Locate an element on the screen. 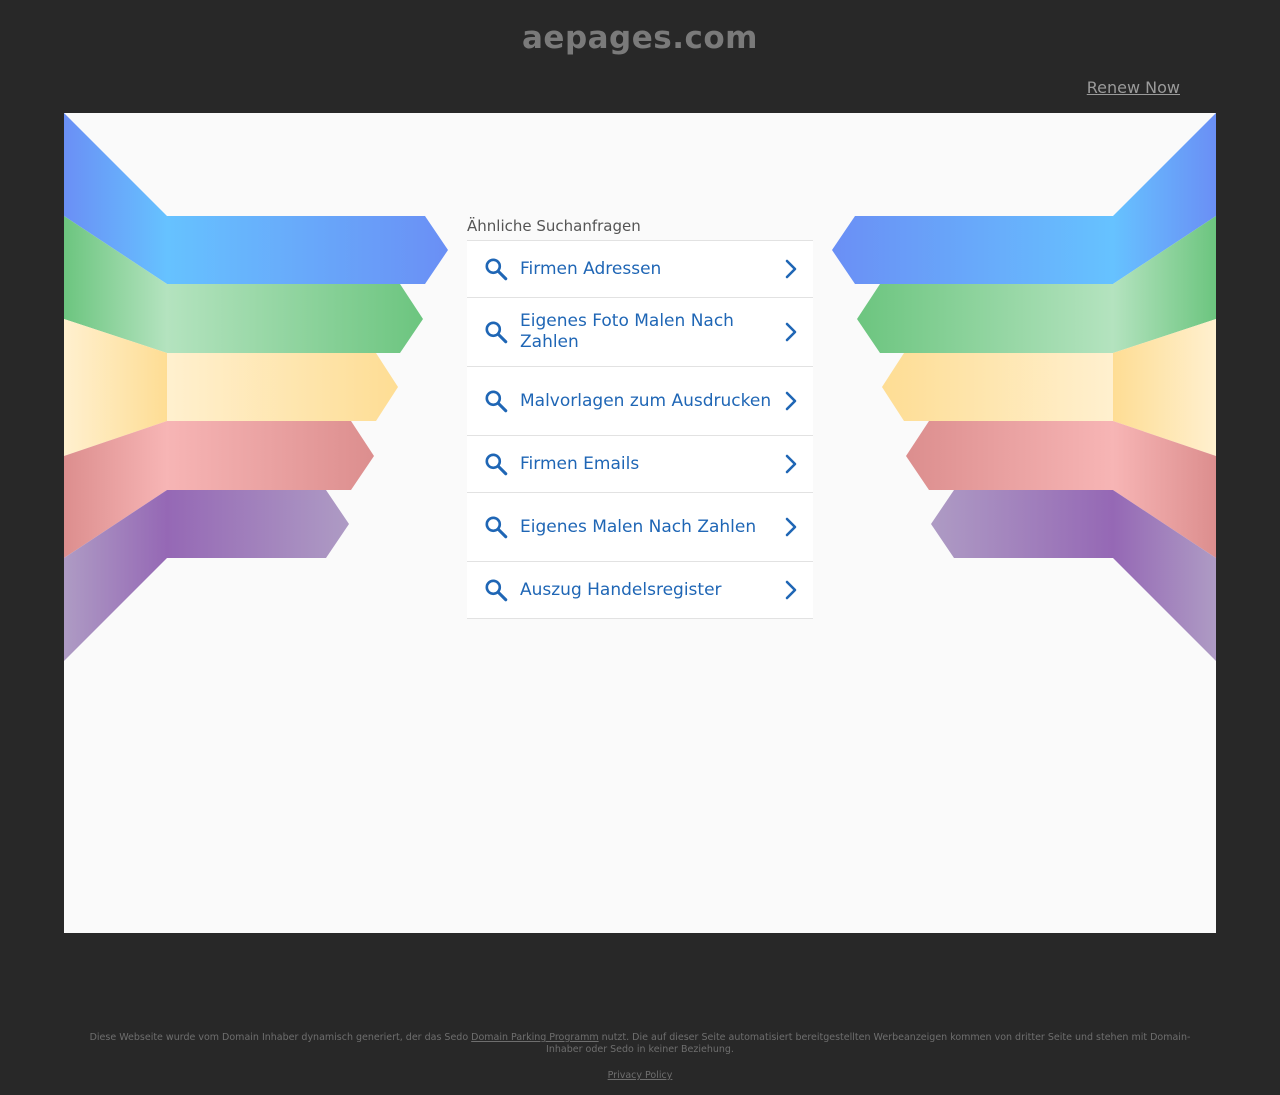 This screenshot has height=1095, width=1280. search-link-firmen-adressen: Firmen Adressen is located at coordinates (640, 269).